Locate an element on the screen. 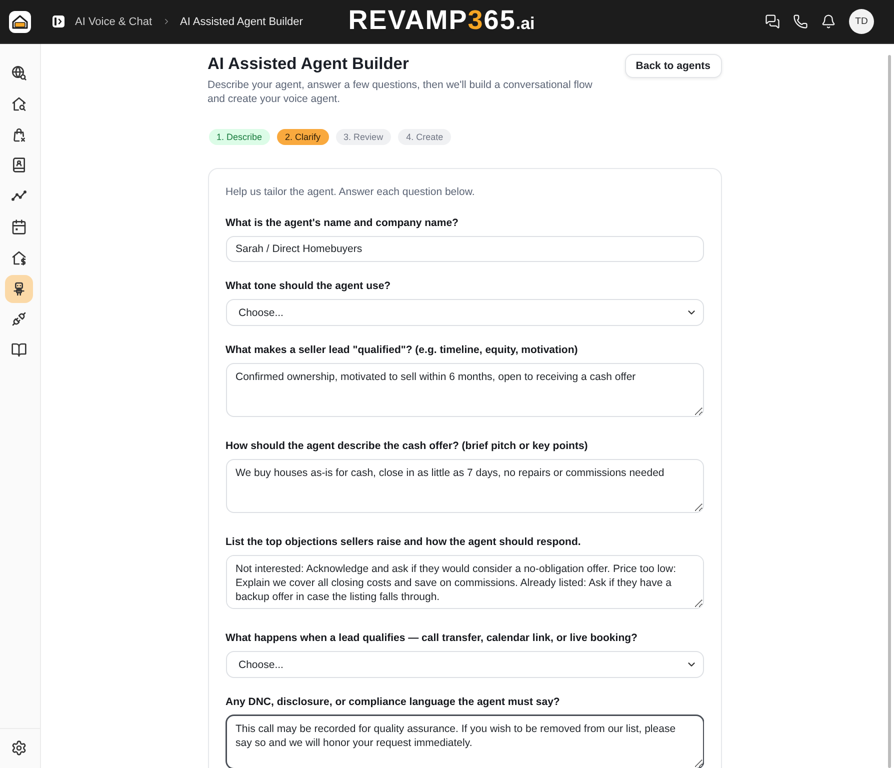  question-label: List the top objections sellers raise and how the agent should respond. is located at coordinates (404, 542).